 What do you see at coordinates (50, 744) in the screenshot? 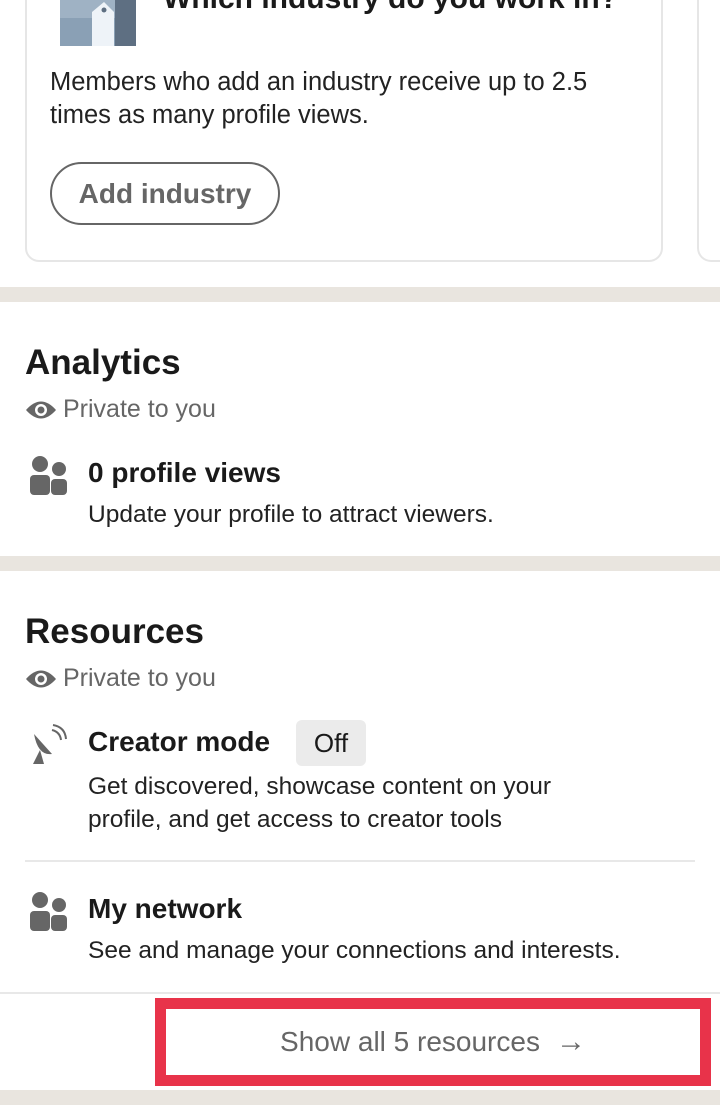
I see `satellite-dish-icon` at bounding box center [50, 744].